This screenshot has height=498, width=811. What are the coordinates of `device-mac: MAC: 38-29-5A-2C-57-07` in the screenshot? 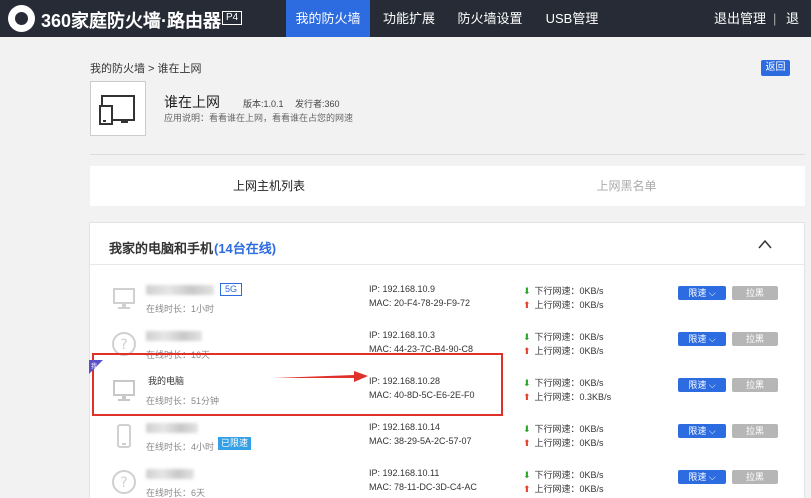 It's located at (420, 441).